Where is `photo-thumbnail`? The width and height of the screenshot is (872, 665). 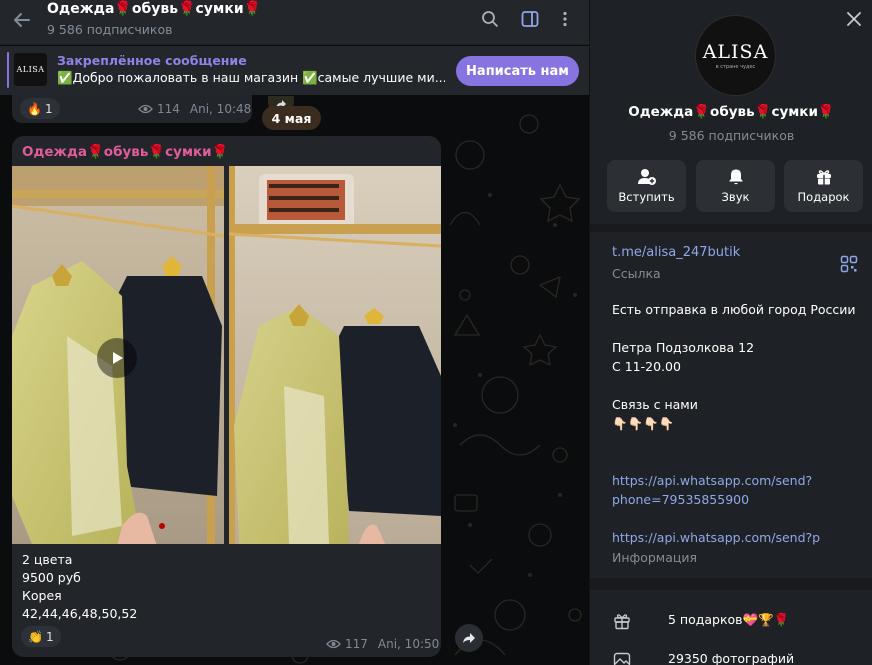
photo-thumbnail is located at coordinates (335, 355).